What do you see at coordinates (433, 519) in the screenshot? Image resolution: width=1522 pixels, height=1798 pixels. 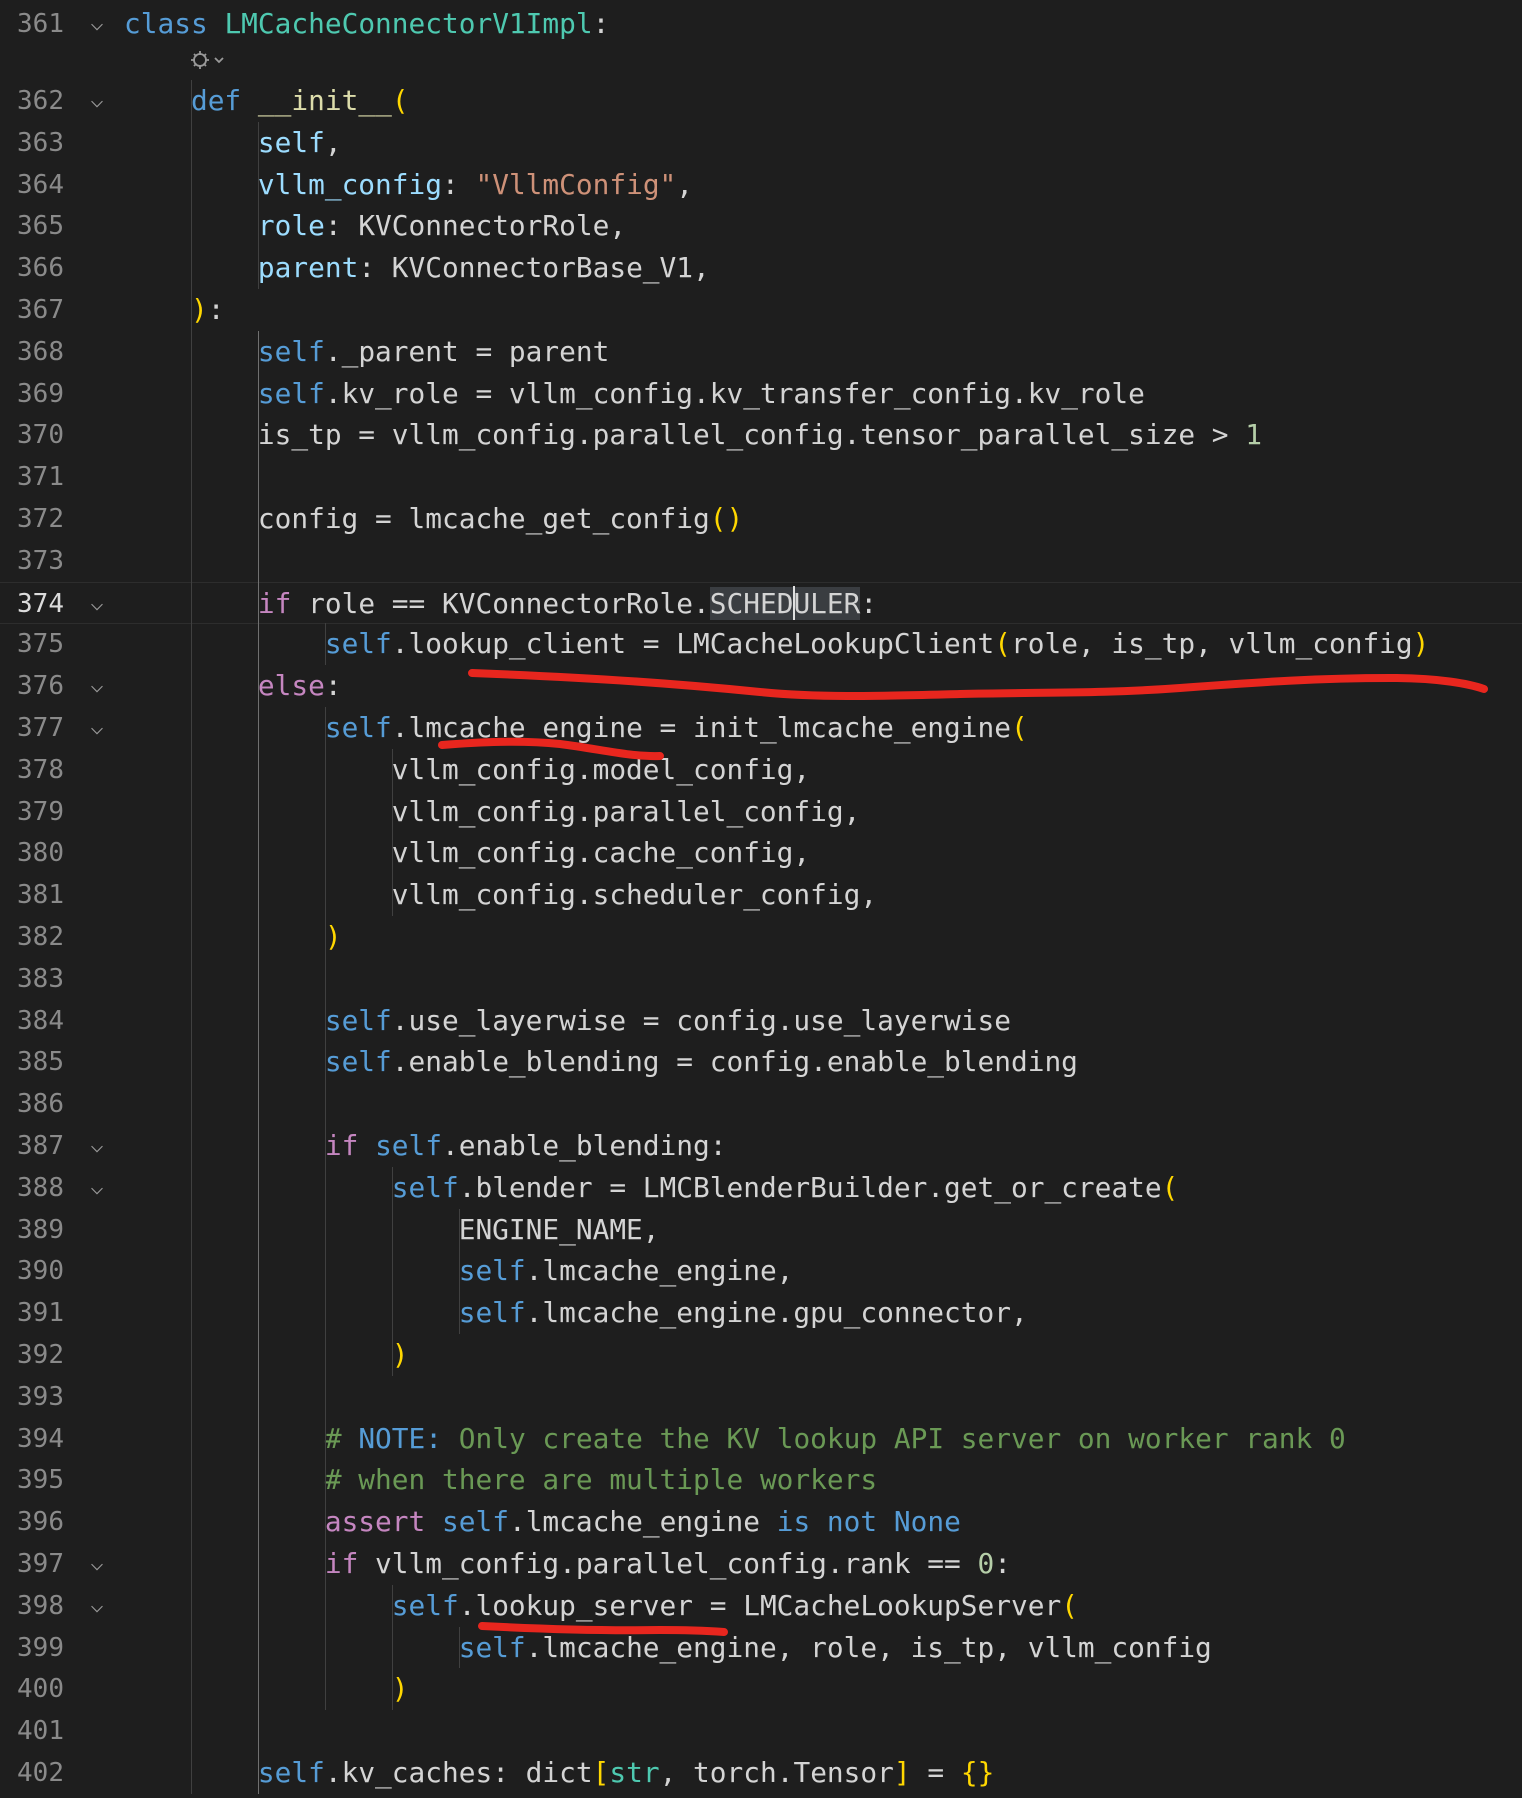 I see `code-text: config = lmcache_get_config()` at bounding box center [433, 519].